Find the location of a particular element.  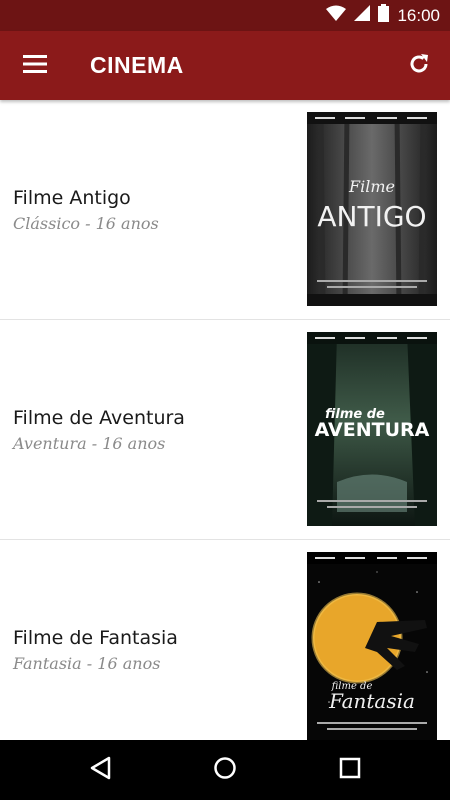

signal-icon is located at coordinates (362, 15).